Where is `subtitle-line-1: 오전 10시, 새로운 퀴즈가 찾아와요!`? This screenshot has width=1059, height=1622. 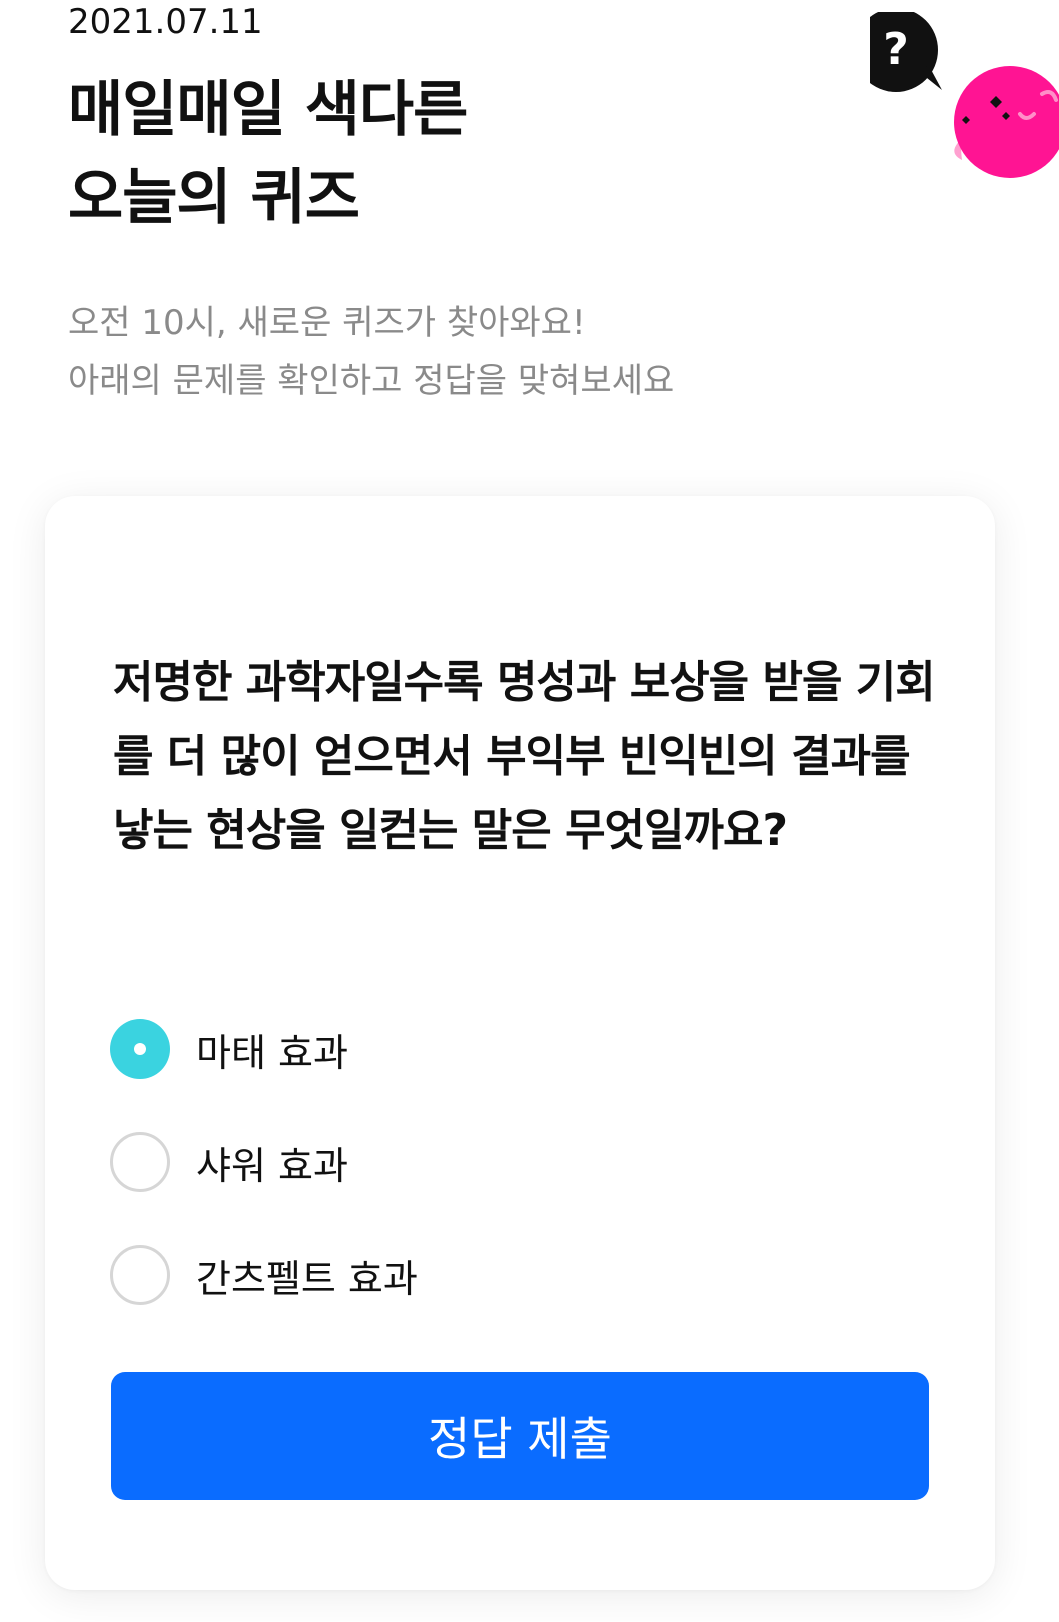 subtitle-line-1: 오전 10시, 새로운 퀴즈가 찾아와요! is located at coordinates (327, 323).